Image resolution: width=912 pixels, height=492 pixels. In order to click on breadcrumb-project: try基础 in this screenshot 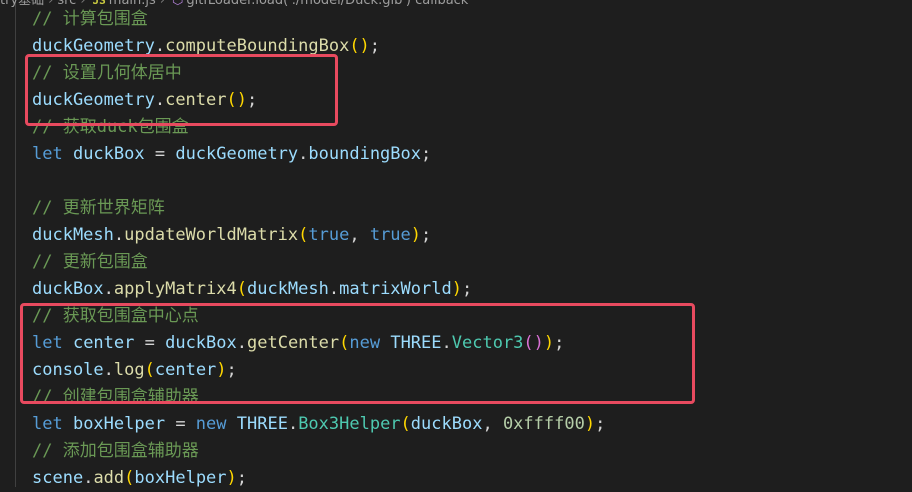, I will do `click(22, 4)`.